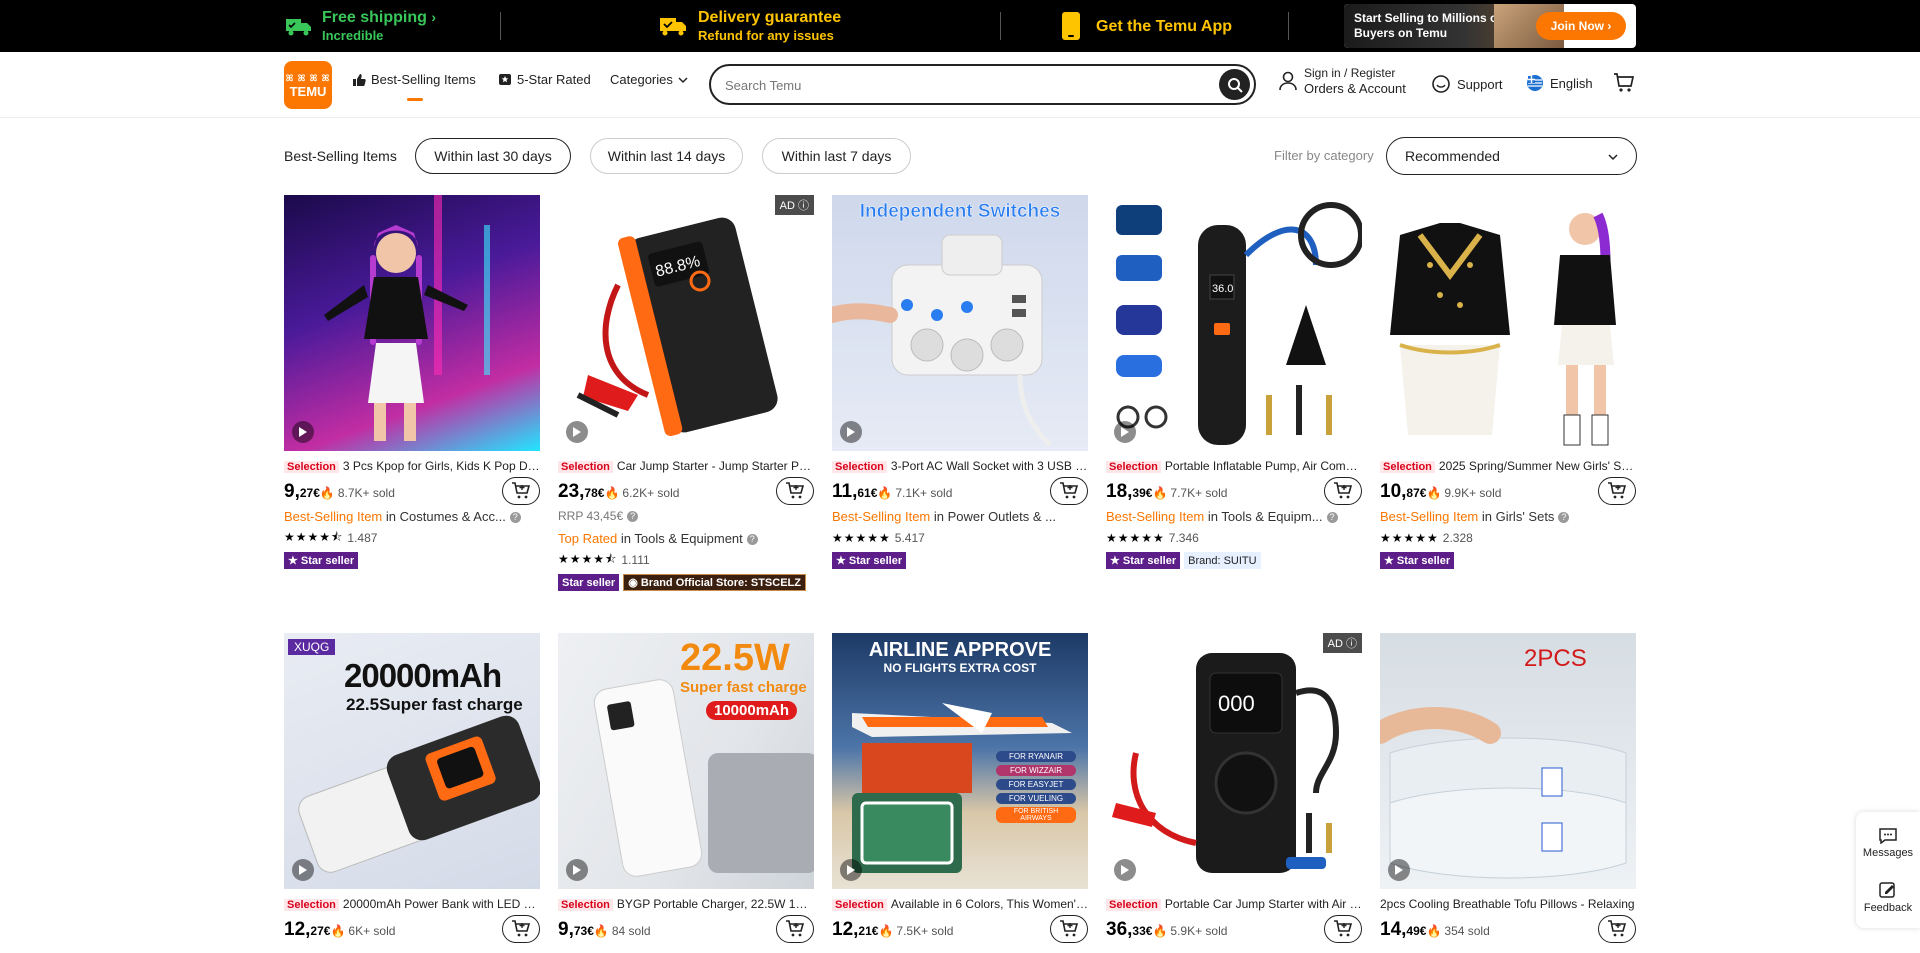  What do you see at coordinates (666, 156) in the screenshot?
I see `filter-14-days: Within last 14 days` at bounding box center [666, 156].